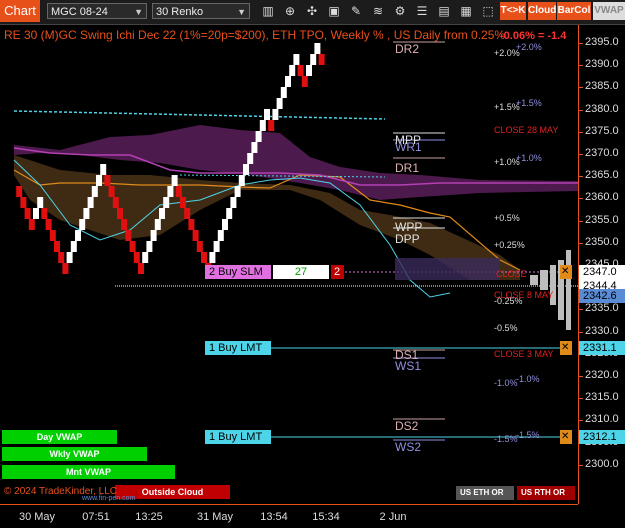  Describe the element at coordinates (602, 175) in the screenshot. I see `price-label: 2365.0` at that location.